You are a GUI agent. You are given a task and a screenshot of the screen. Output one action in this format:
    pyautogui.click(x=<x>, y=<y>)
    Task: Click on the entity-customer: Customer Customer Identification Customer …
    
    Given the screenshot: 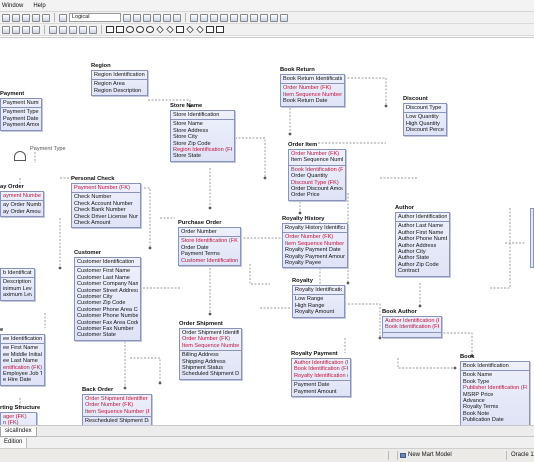 What is the action you would take?
    pyautogui.click(x=107, y=295)
    